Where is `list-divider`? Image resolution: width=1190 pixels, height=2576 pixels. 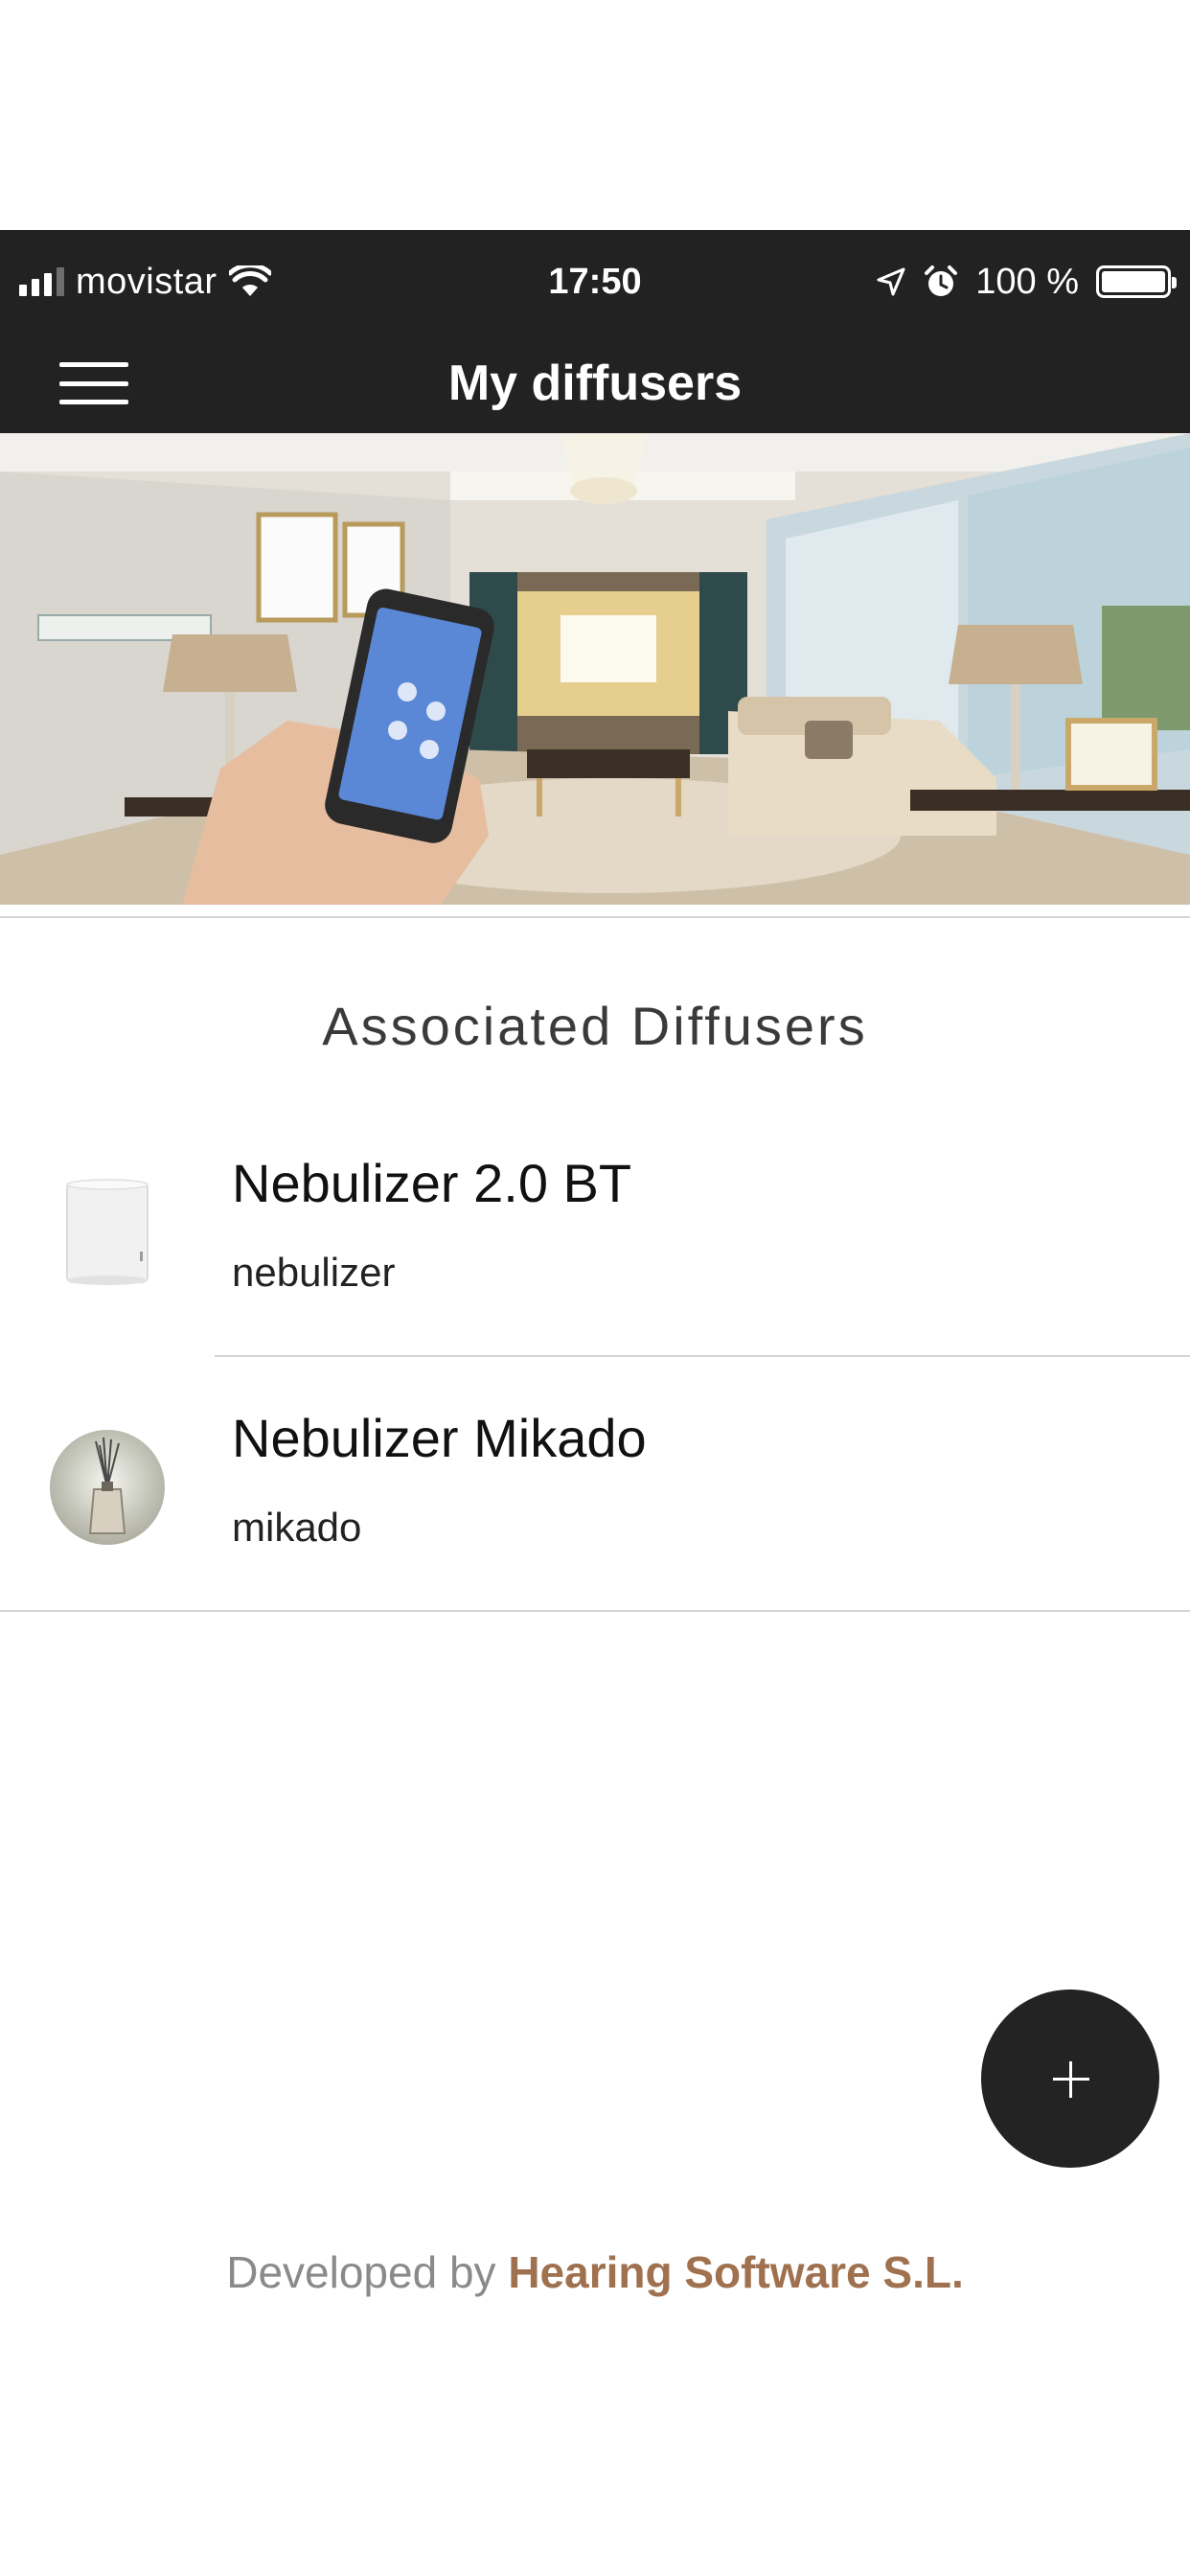
list-divider is located at coordinates (595, 1611).